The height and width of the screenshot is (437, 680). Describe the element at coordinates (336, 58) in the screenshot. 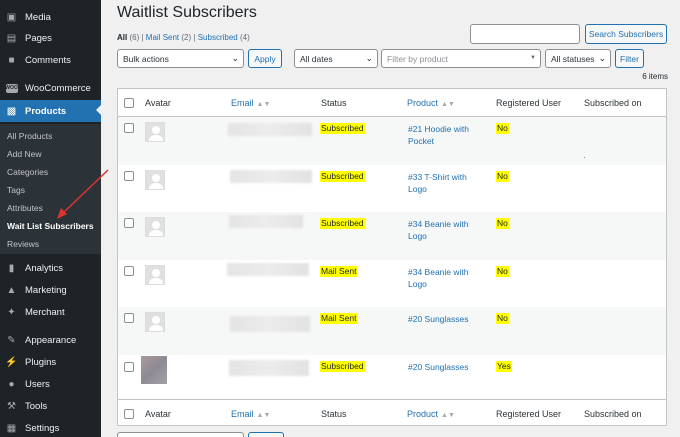

I see `dates-select: All dates ⌄` at that location.